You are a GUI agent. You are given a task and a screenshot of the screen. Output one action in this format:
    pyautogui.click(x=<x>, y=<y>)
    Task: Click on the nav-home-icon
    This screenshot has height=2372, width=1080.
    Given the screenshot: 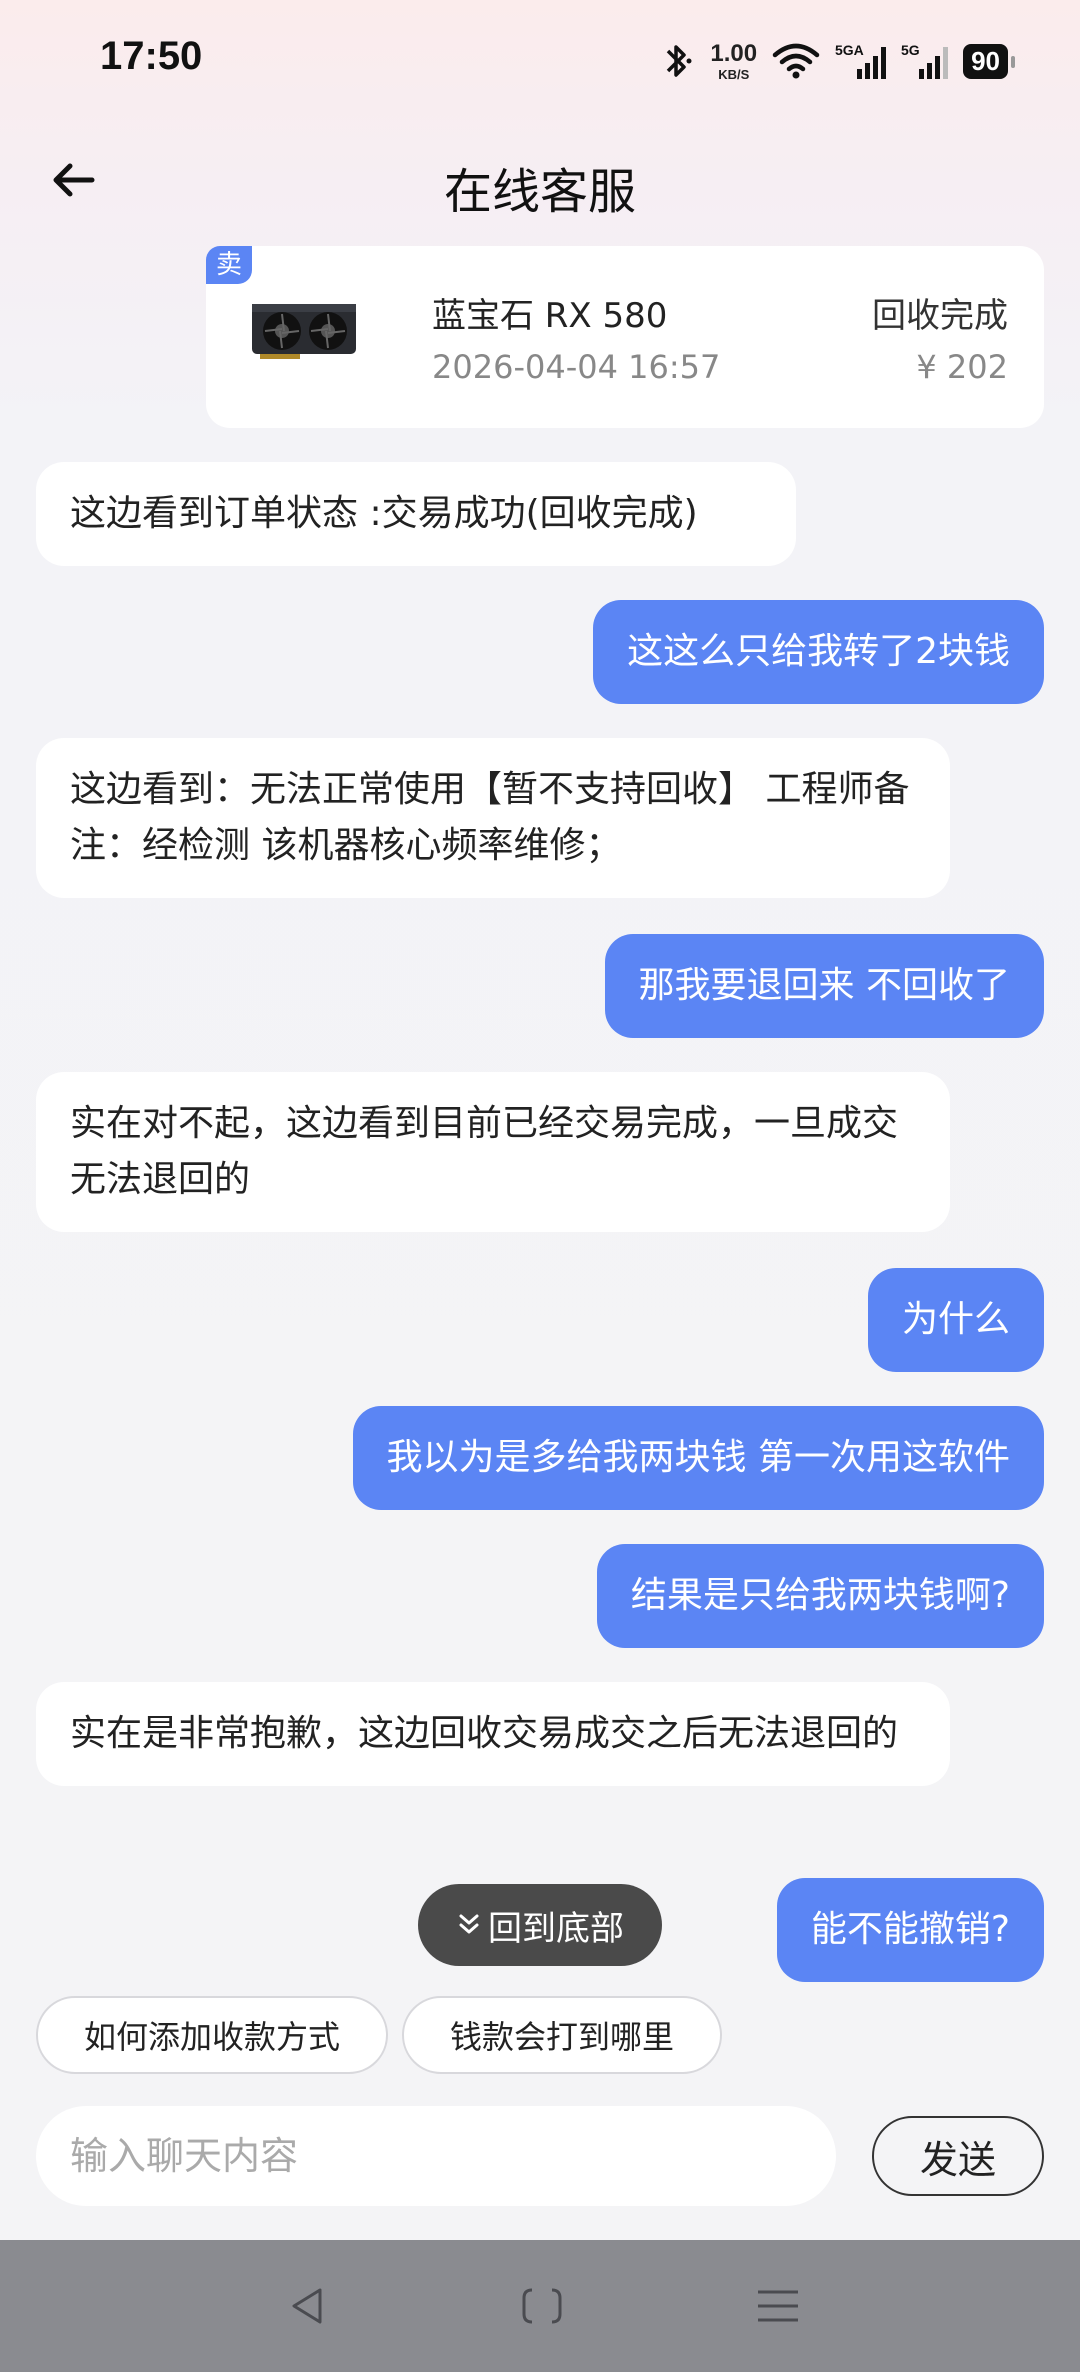 What is the action you would take?
    pyautogui.click(x=542, y=2306)
    